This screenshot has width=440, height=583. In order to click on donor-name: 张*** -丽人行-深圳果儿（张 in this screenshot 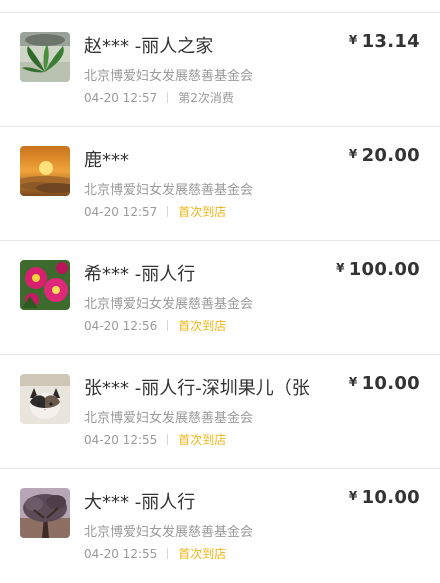, I will do `click(197, 388)`.